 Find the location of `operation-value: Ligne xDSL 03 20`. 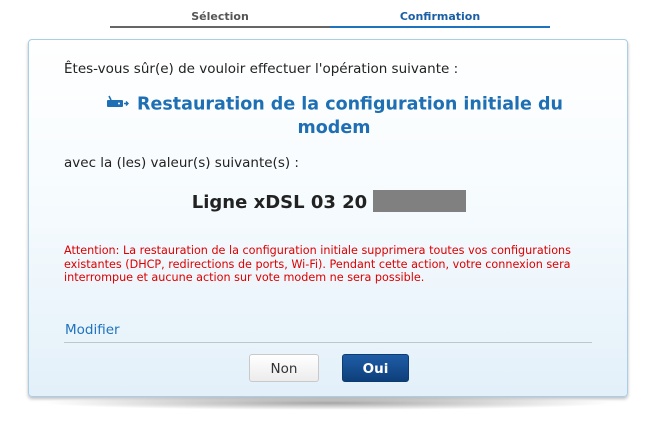

operation-value: Ligne xDSL 03 20 is located at coordinates (329, 201).